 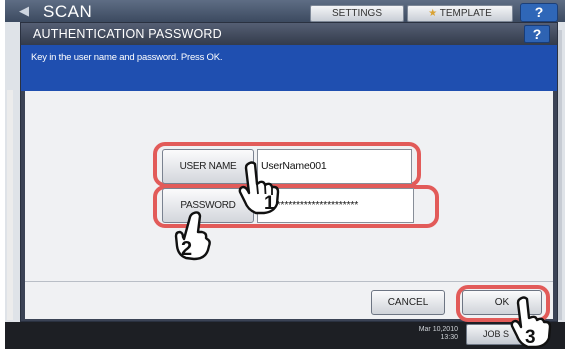 What do you see at coordinates (438, 333) in the screenshot?
I see `date-time-display: Mar 10,2010 13:30` at bounding box center [438, 333].